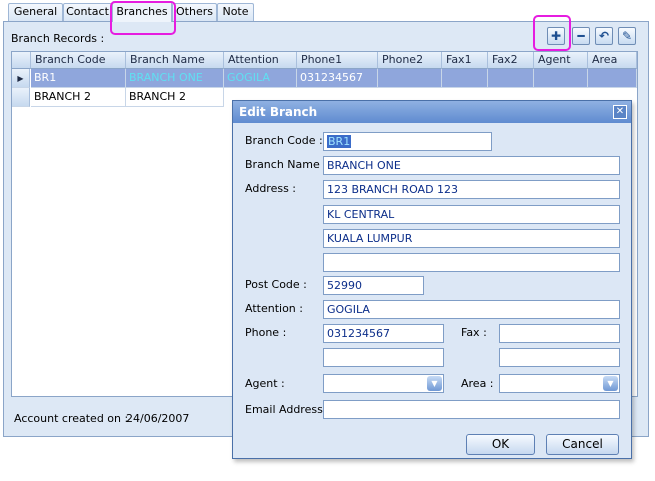 The image size is (655, 481). I want to click on col-header-fax1: Fax1, so click(465, 60).